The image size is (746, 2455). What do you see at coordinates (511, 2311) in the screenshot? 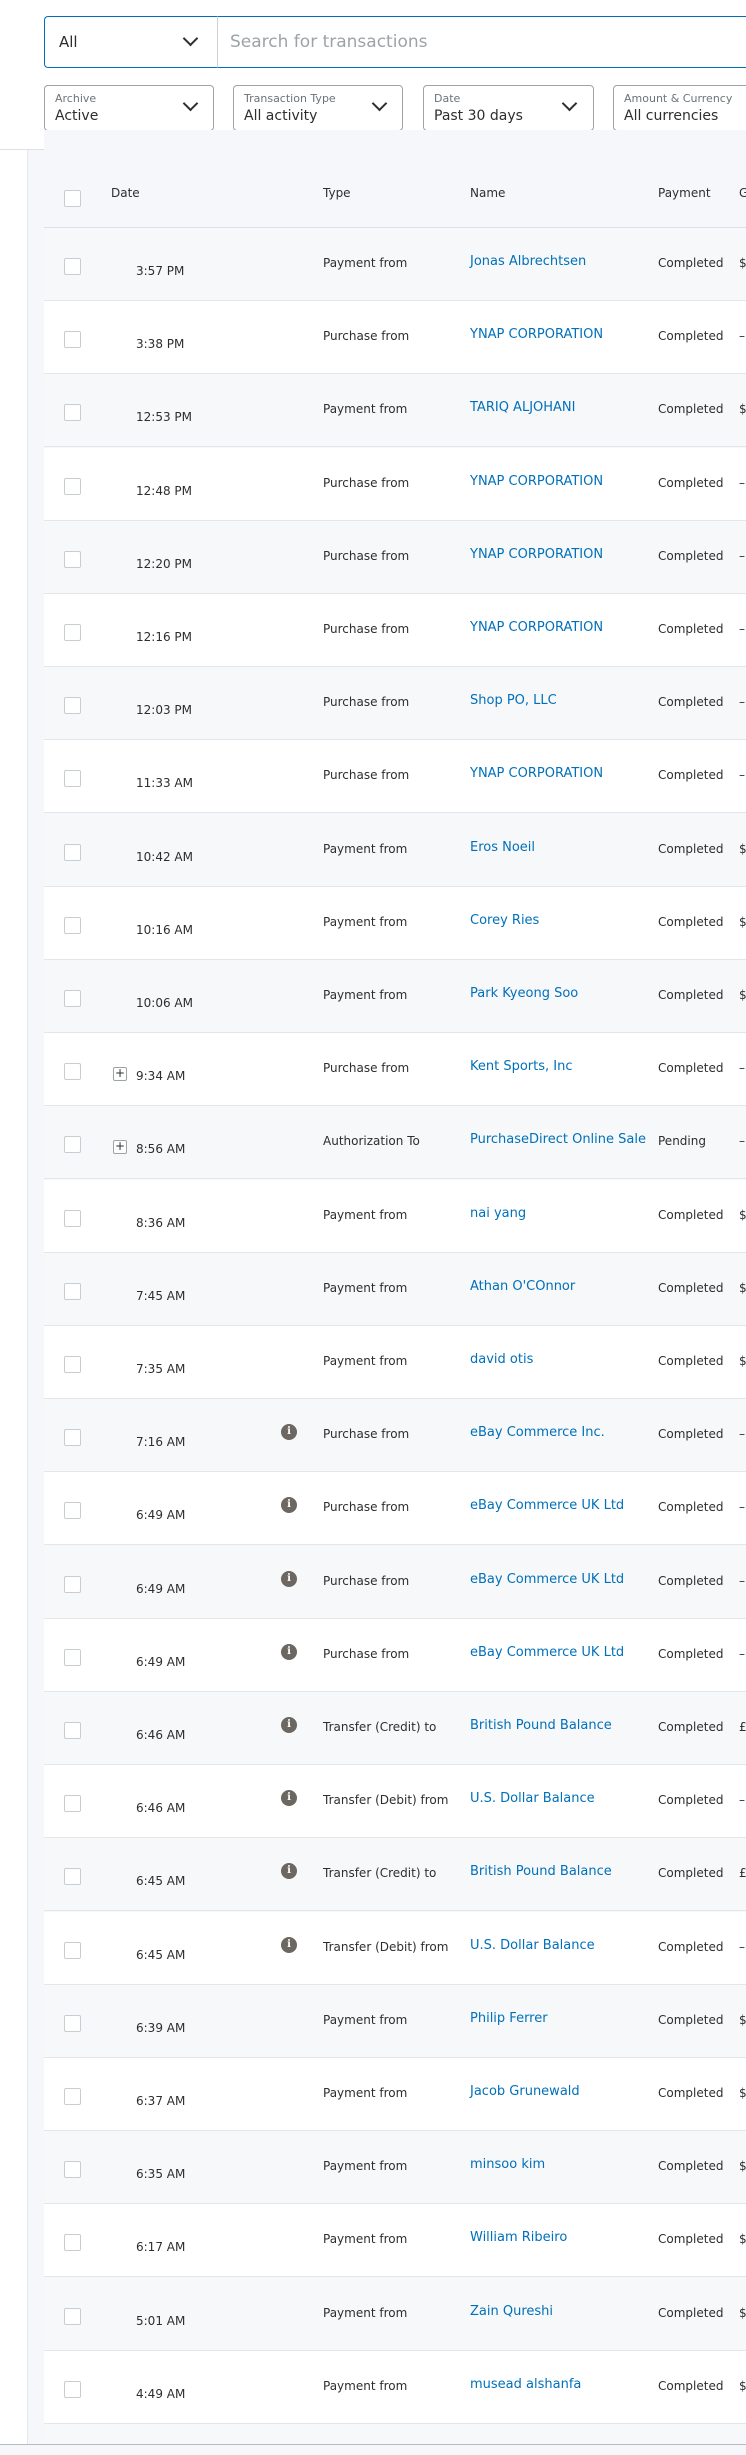
I see `row-name-link: Zain Qureshi` at bounding box center [511, 2311].